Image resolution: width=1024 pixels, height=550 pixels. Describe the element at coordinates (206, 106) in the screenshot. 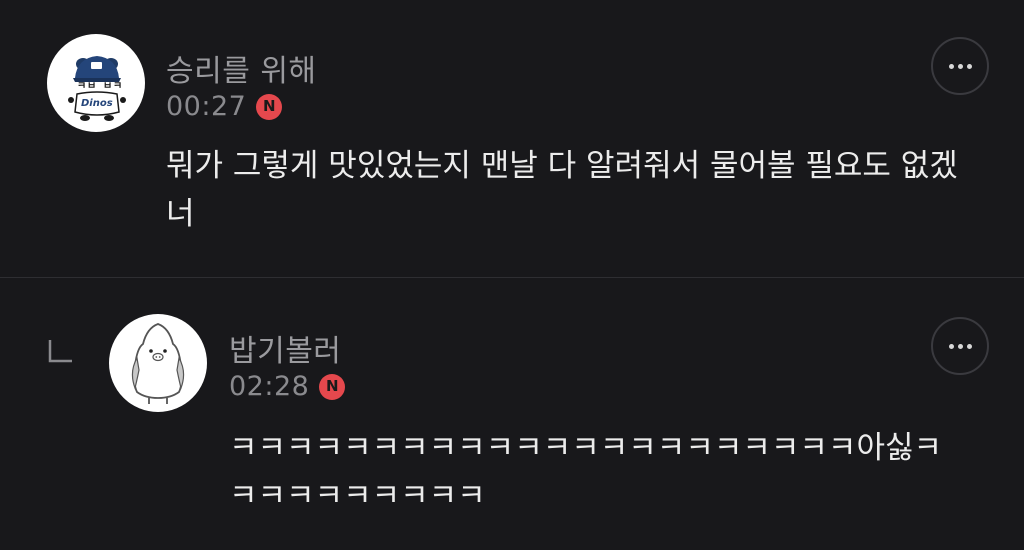

I see `timestamp: 00:27` at that location.